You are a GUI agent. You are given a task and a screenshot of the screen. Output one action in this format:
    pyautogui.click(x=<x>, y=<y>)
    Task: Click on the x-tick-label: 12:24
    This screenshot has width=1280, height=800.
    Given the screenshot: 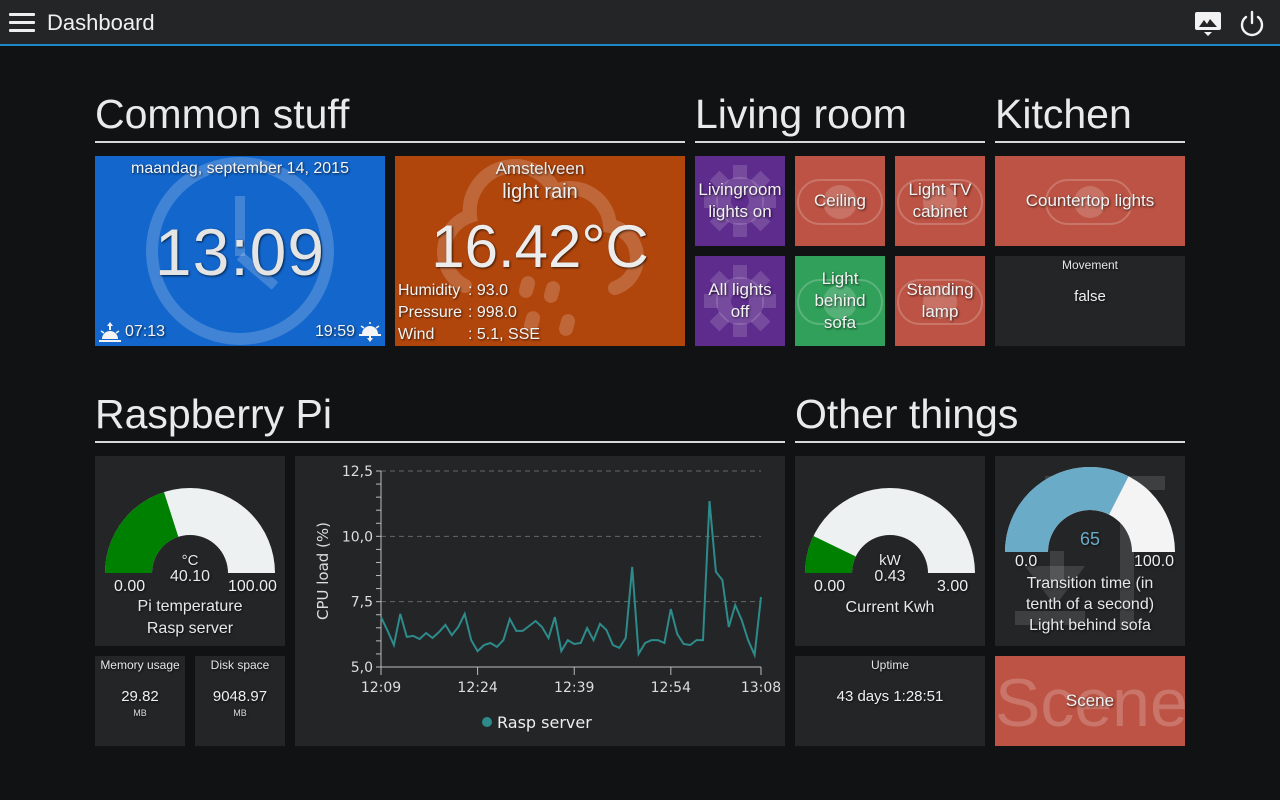 What is the action you would take?
    pyautogui.click(x=477, y=688)
    